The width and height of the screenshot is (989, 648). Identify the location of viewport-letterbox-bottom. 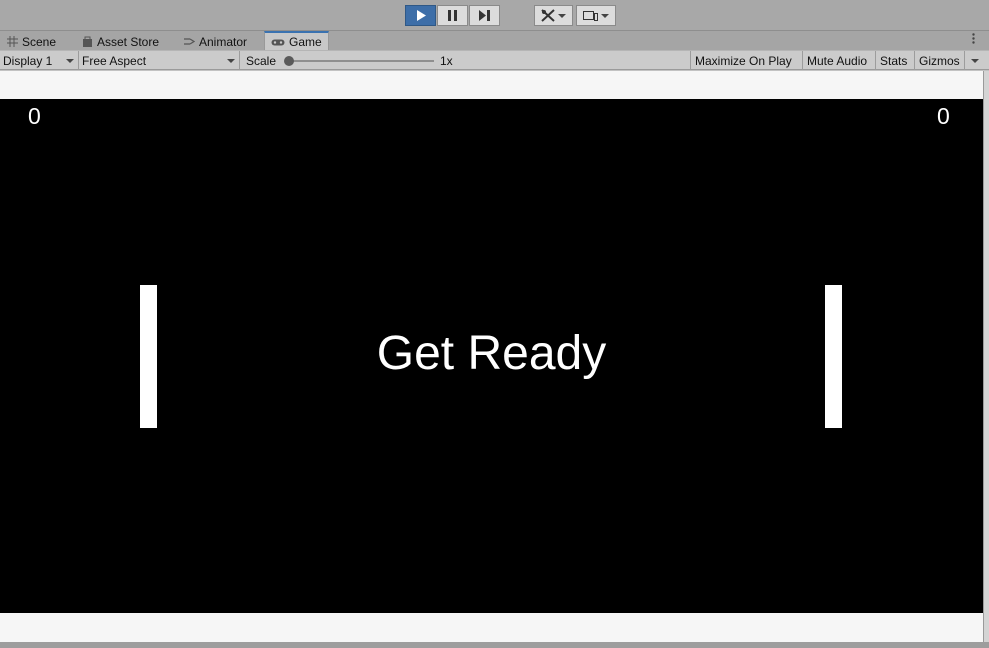
(491, 627).